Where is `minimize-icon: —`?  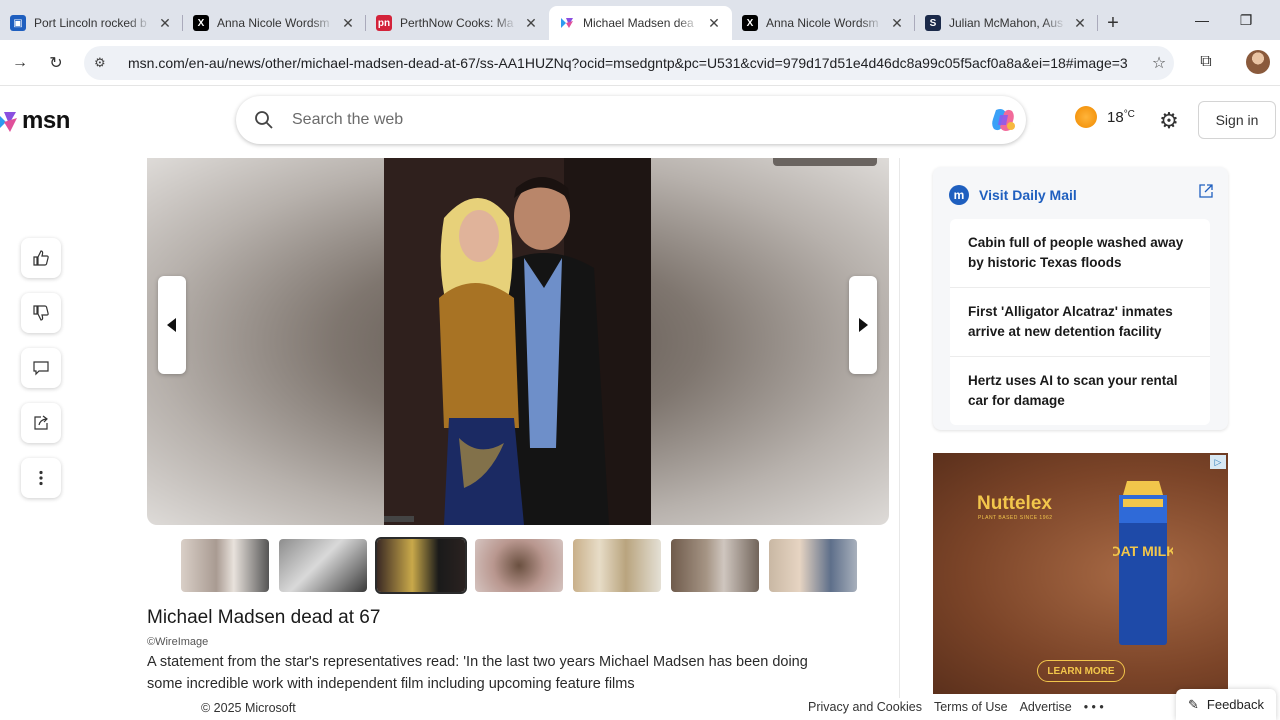 minimize-icon: — is located at coordinates (1202, 20).